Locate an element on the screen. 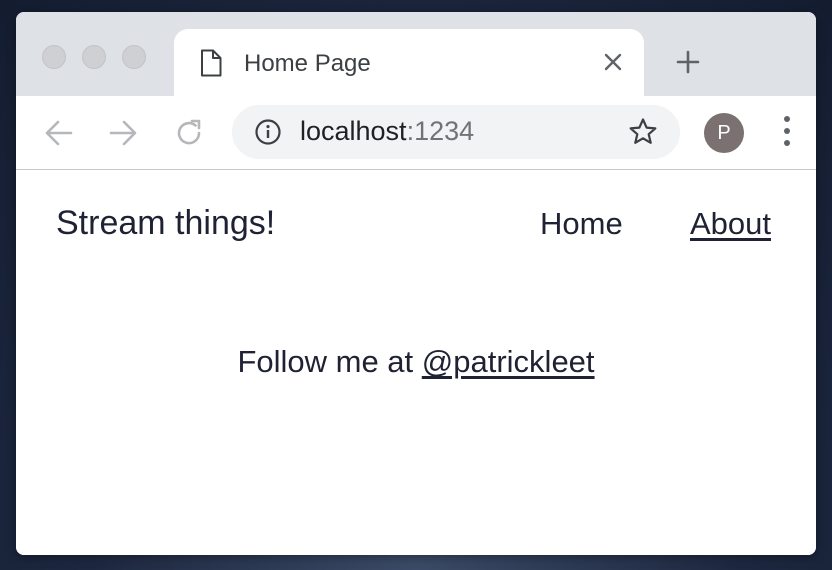  follow-line: Follow me at @patrickleet is located at coordinates (416, 362).